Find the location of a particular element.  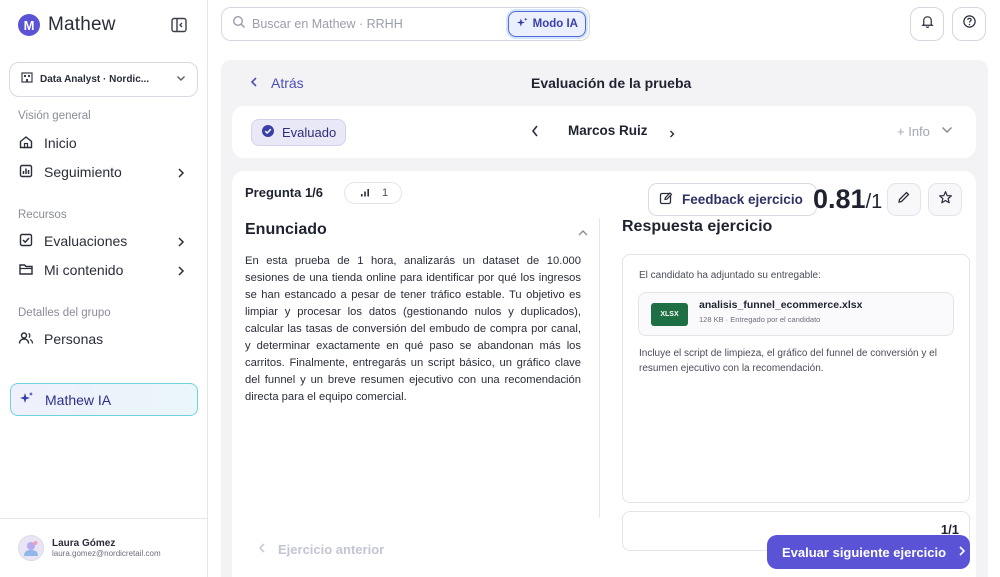

star-icon is located at coordinates (945, 200).